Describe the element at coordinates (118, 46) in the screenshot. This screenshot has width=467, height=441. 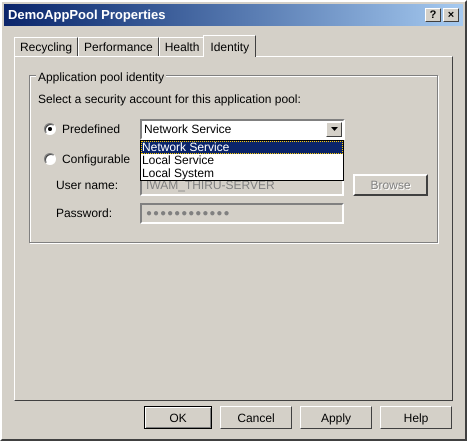
I see `tab: Performance` at that location.